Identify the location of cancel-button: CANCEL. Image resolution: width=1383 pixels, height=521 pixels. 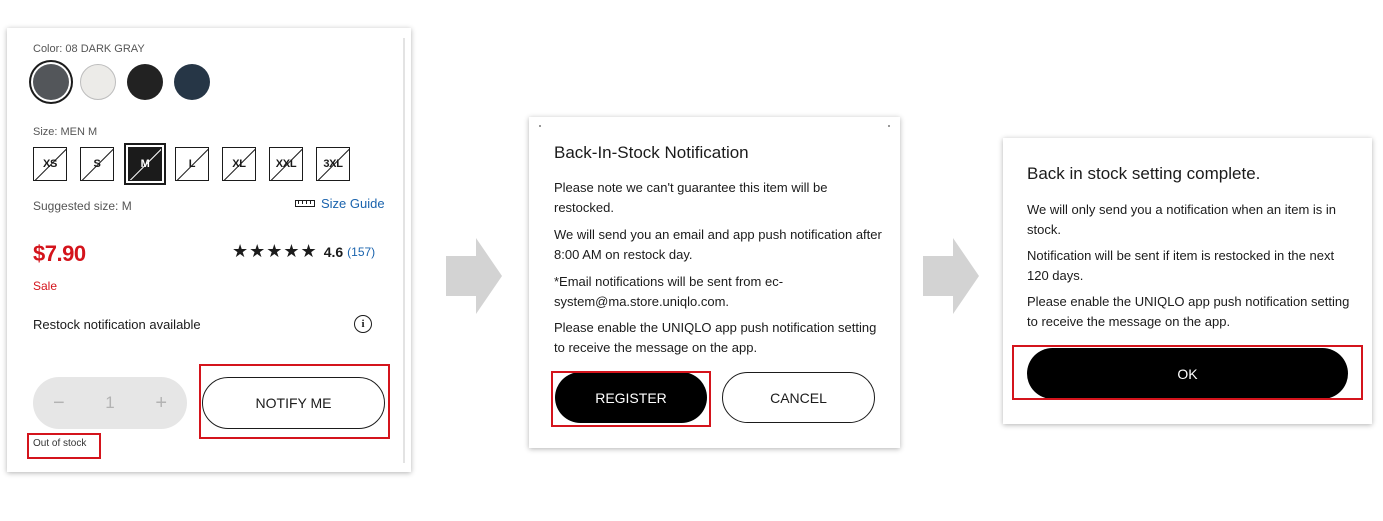
(798, 397).